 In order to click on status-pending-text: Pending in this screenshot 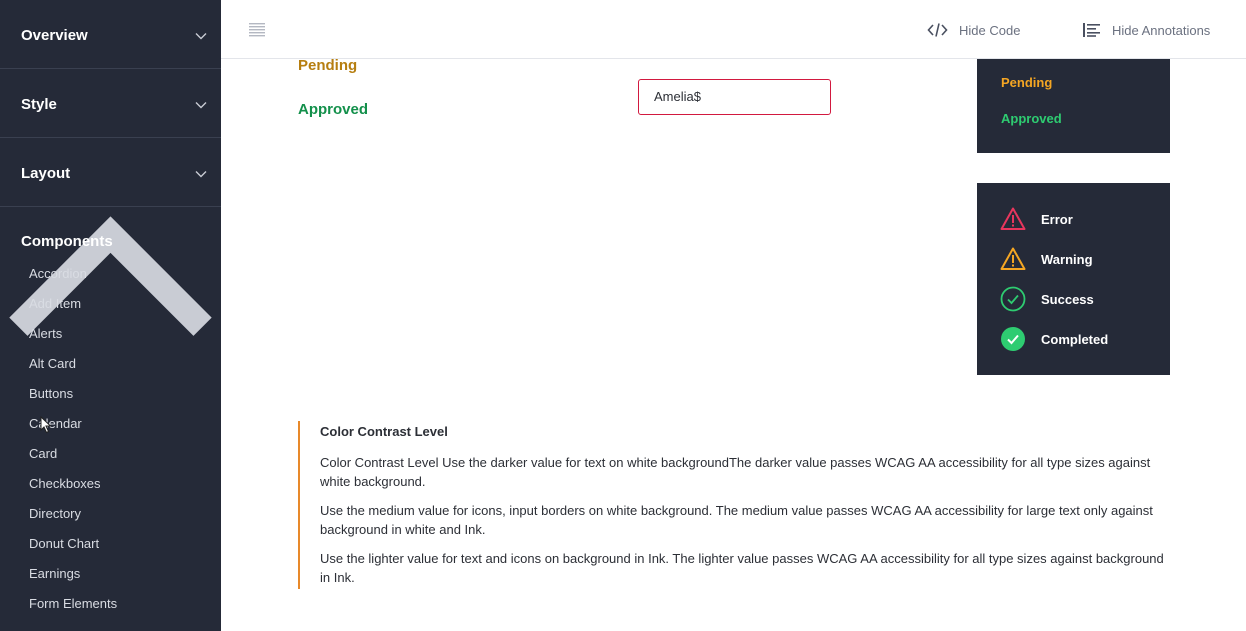, I will do `click(328, 65)`.